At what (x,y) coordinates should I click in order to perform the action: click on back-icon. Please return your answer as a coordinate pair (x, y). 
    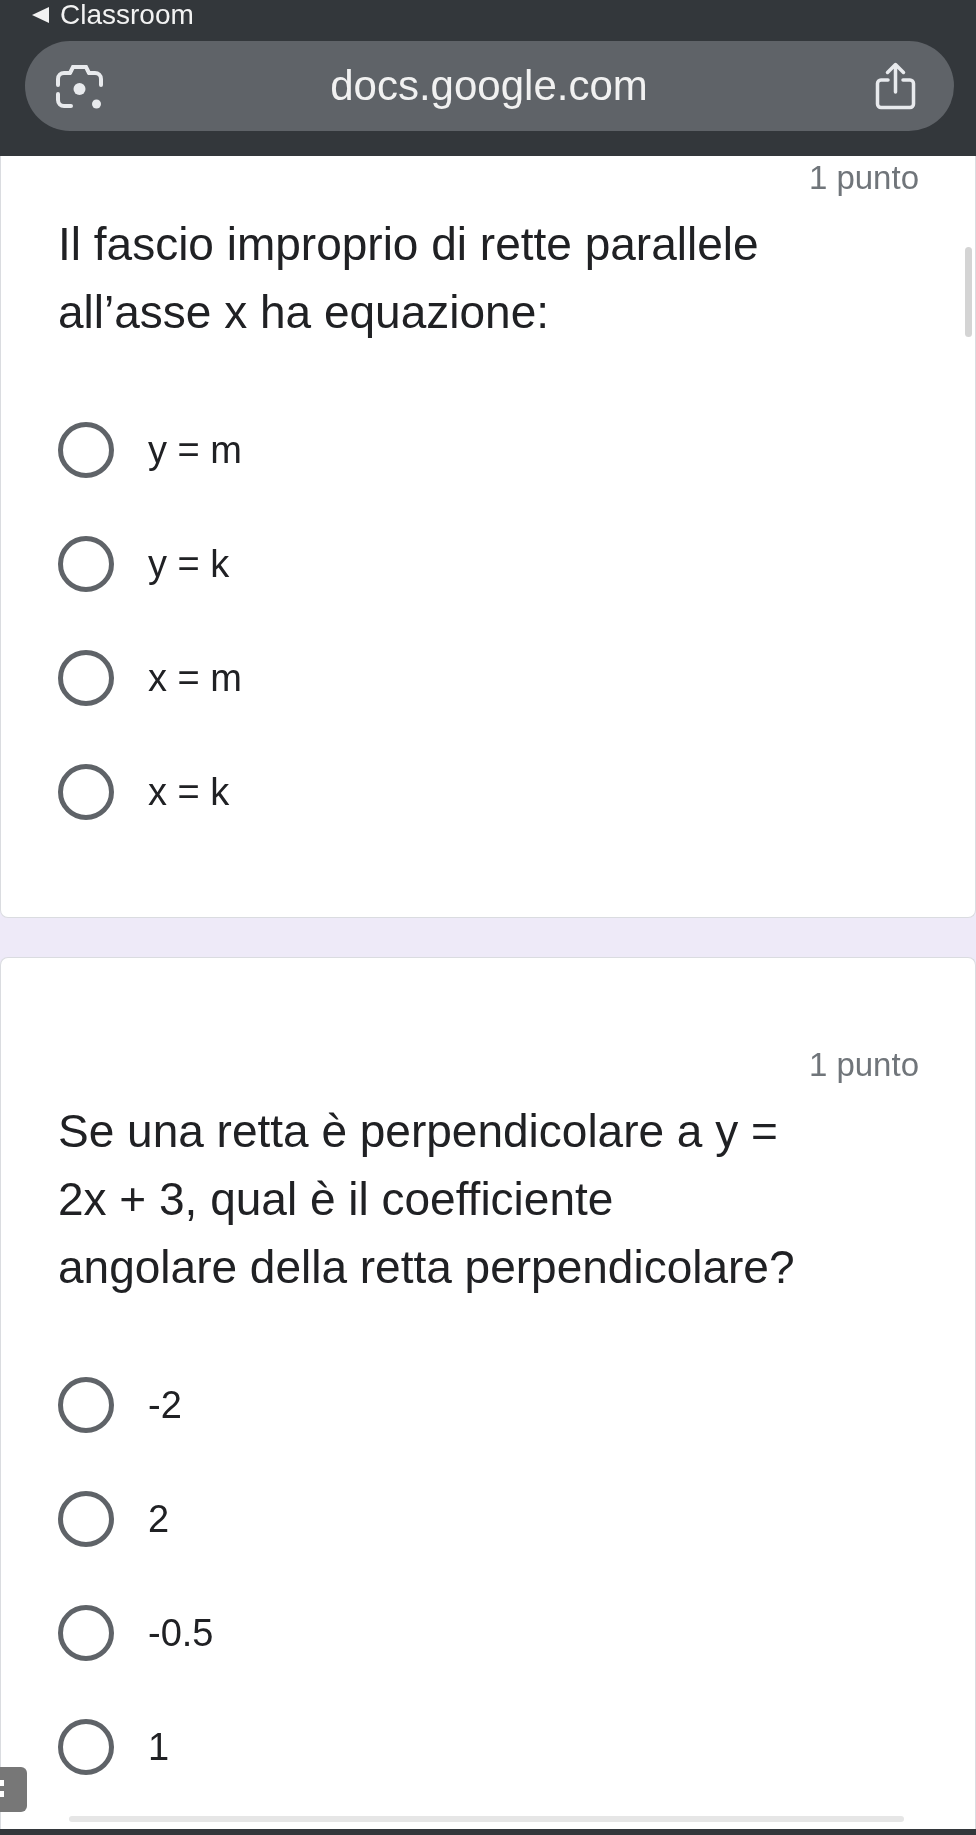
    Looking at the image, I should click on (40, 15).